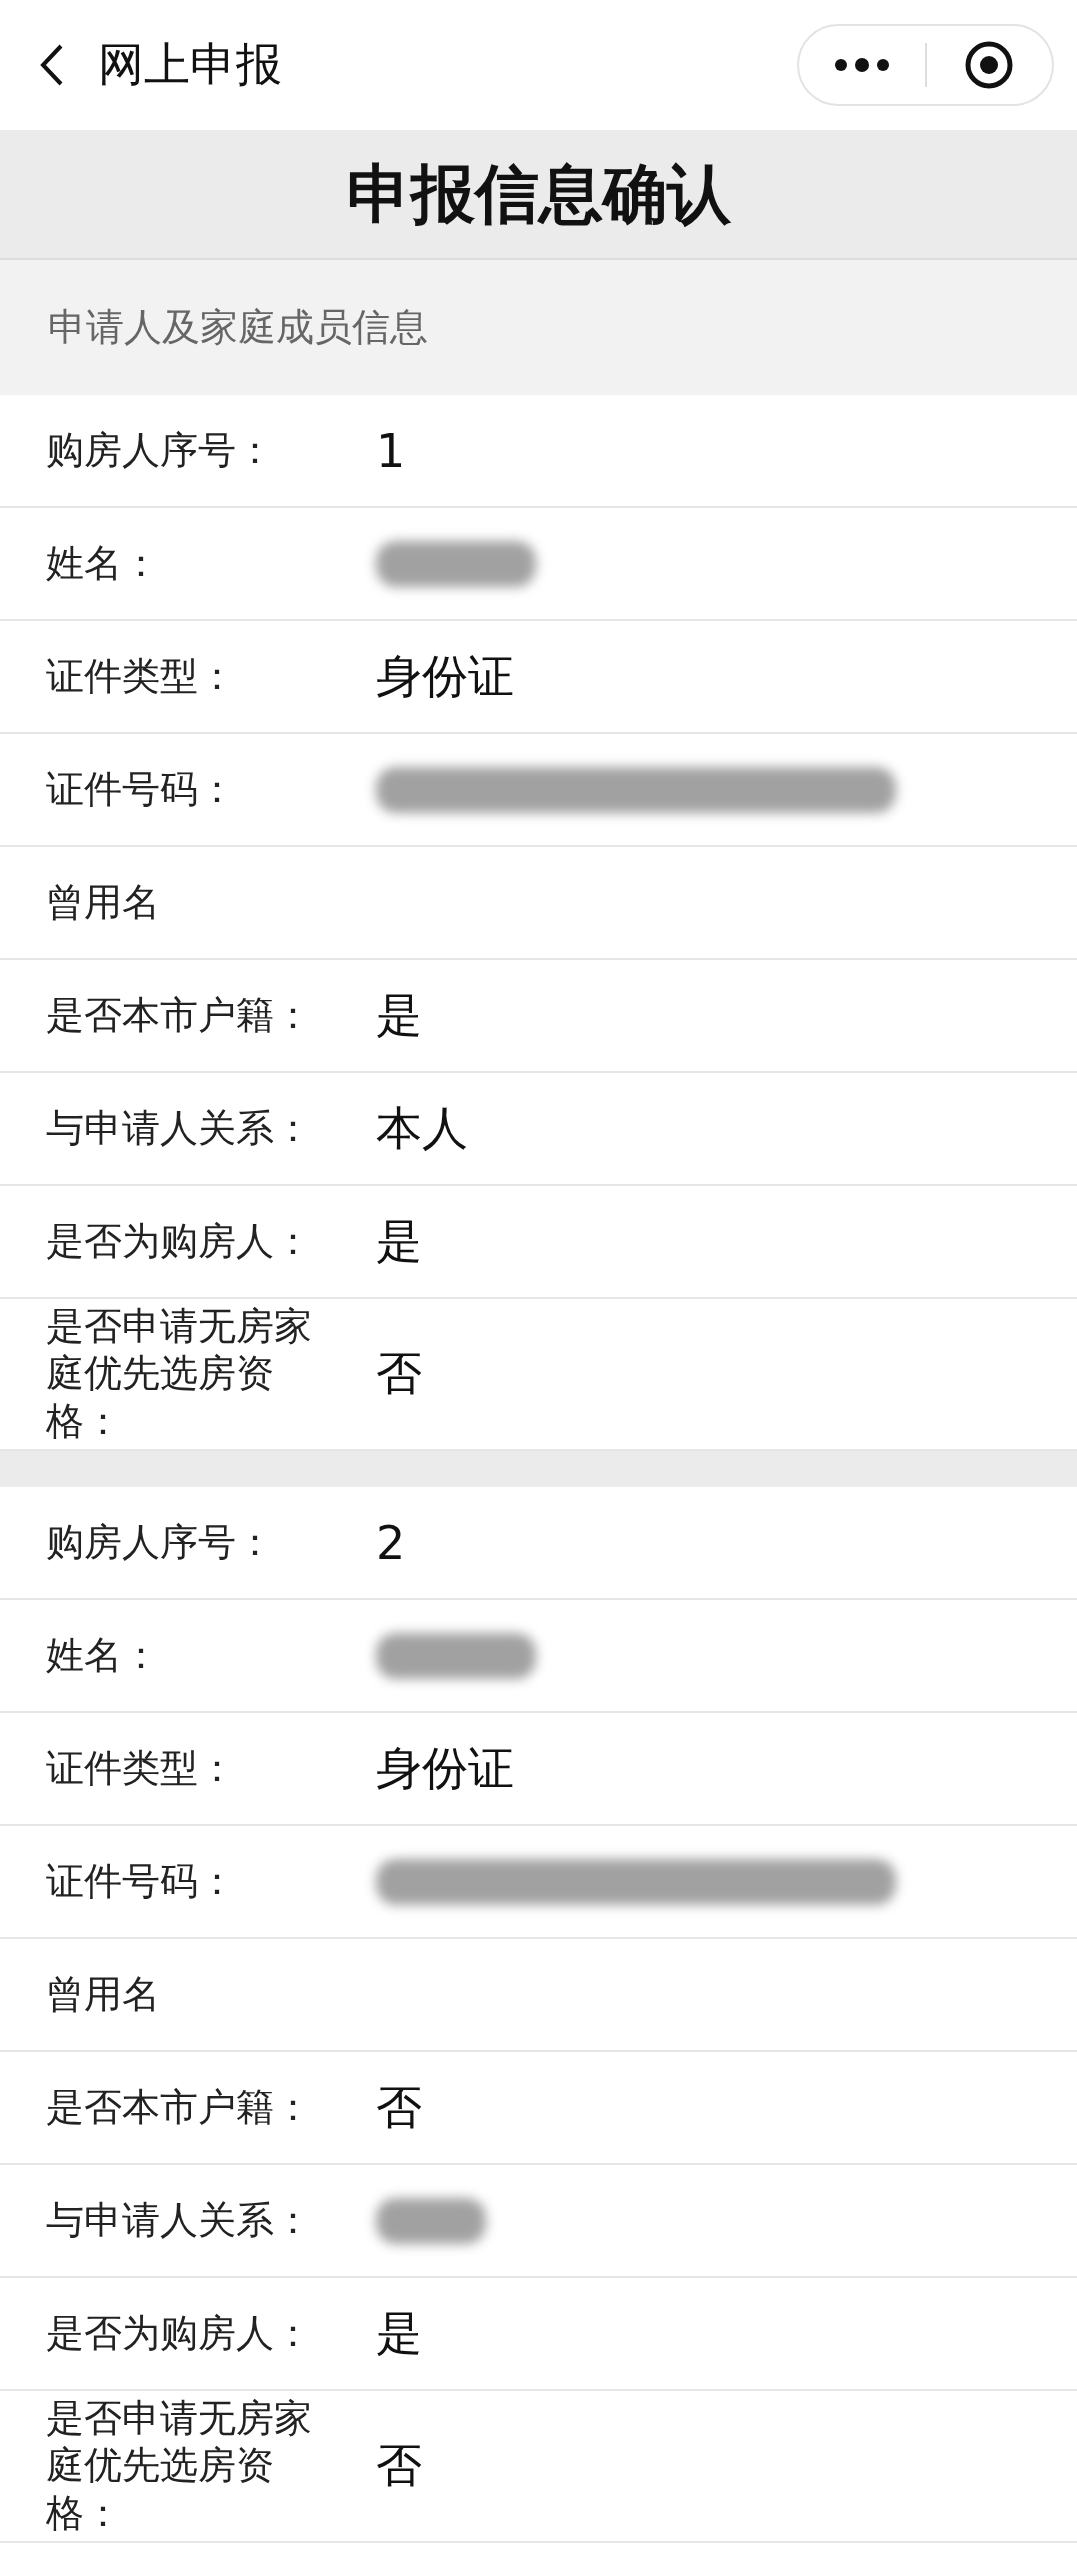 Image resolution: width=1077 pixels, height=2550 pixels. Describe the element at coordinates (422, 1128) in the screenshot. I see `field-value: 本人` at that location.